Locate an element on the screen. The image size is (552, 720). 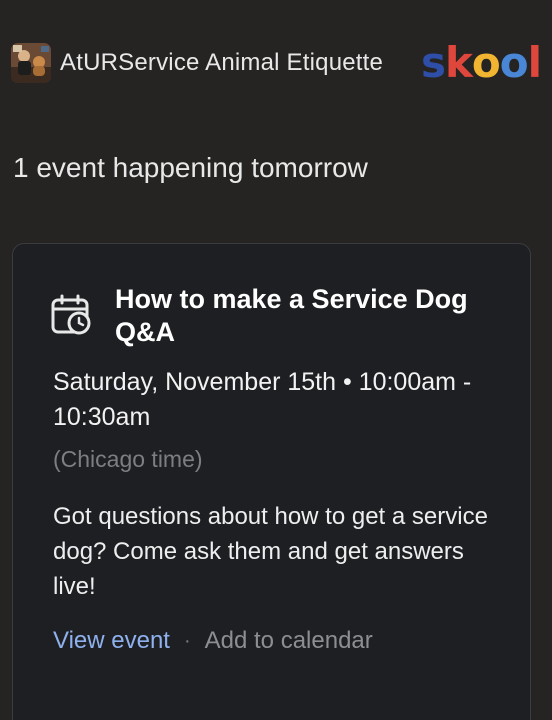
logo-letter: l is located at coordinates (534, 62).